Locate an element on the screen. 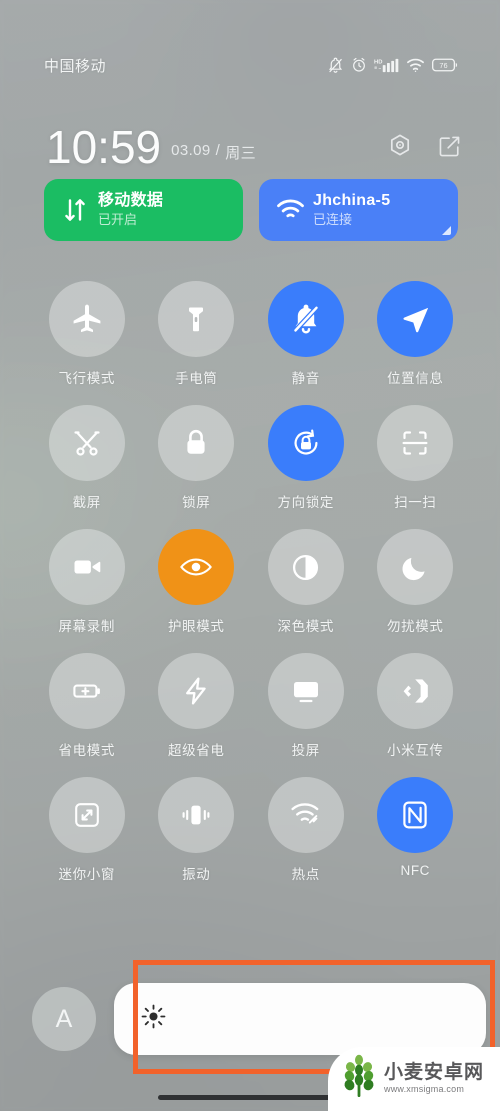  toggle-label: 锁屏 is located at coordinates (196, 502).